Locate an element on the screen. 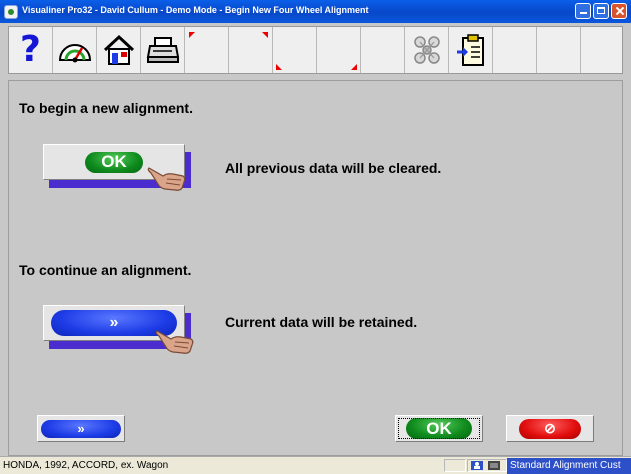 The image size is (631, 474). printer-icon is located at coordinates (162, 50).